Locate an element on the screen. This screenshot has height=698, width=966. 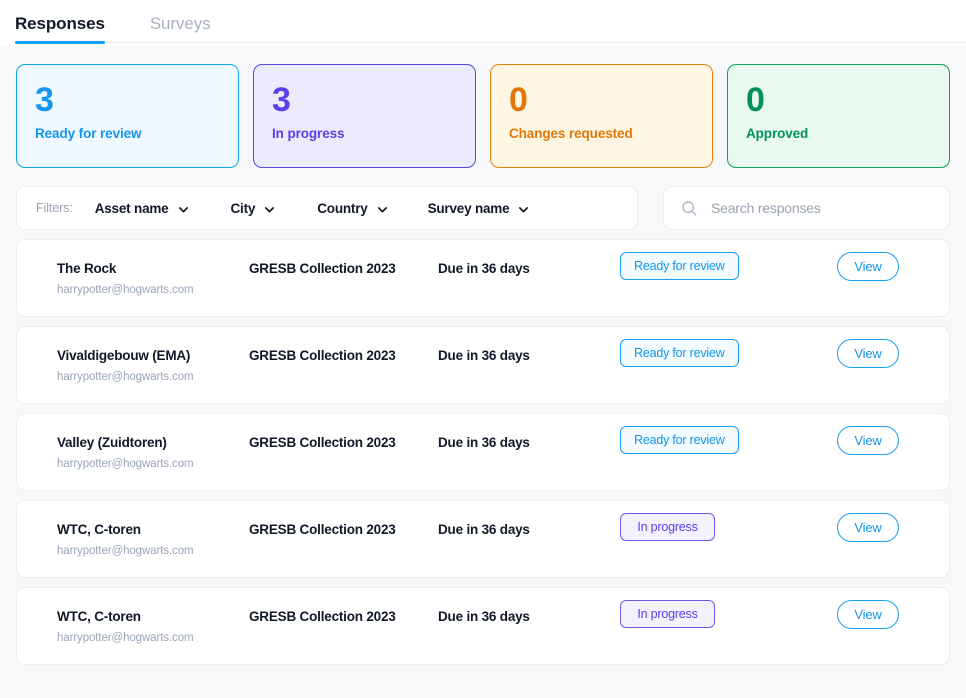
filter-country-label: Country is located at coordinates (342, 208).